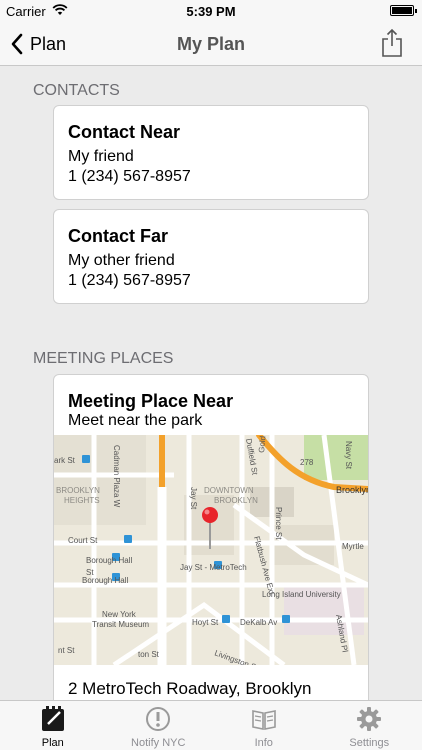 This screenshot has height=750, width=422. Describe the element at coordinates (52, 743) in the screenshot. I see `tab-label: Plan` at that location.